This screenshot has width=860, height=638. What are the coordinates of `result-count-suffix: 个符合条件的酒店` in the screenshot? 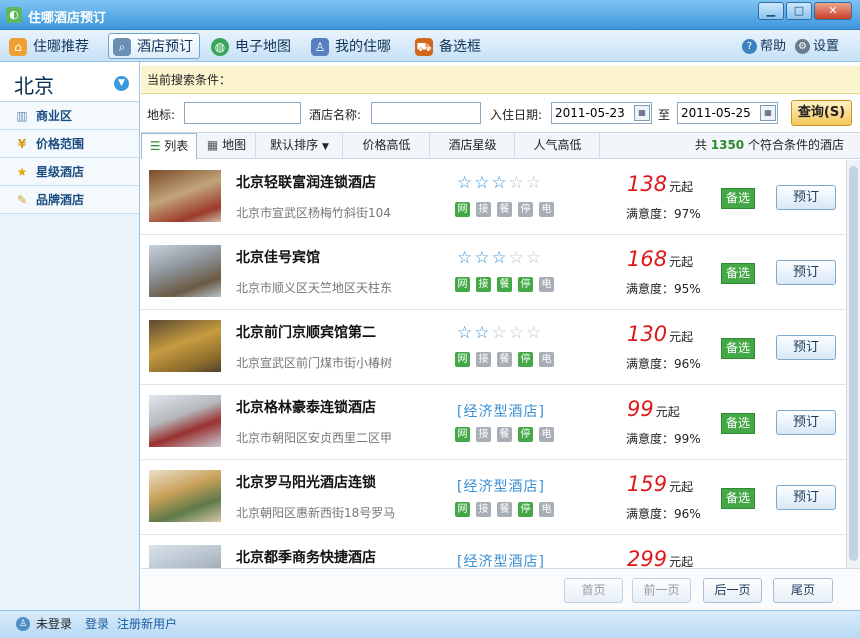 It's located at (795, 145).